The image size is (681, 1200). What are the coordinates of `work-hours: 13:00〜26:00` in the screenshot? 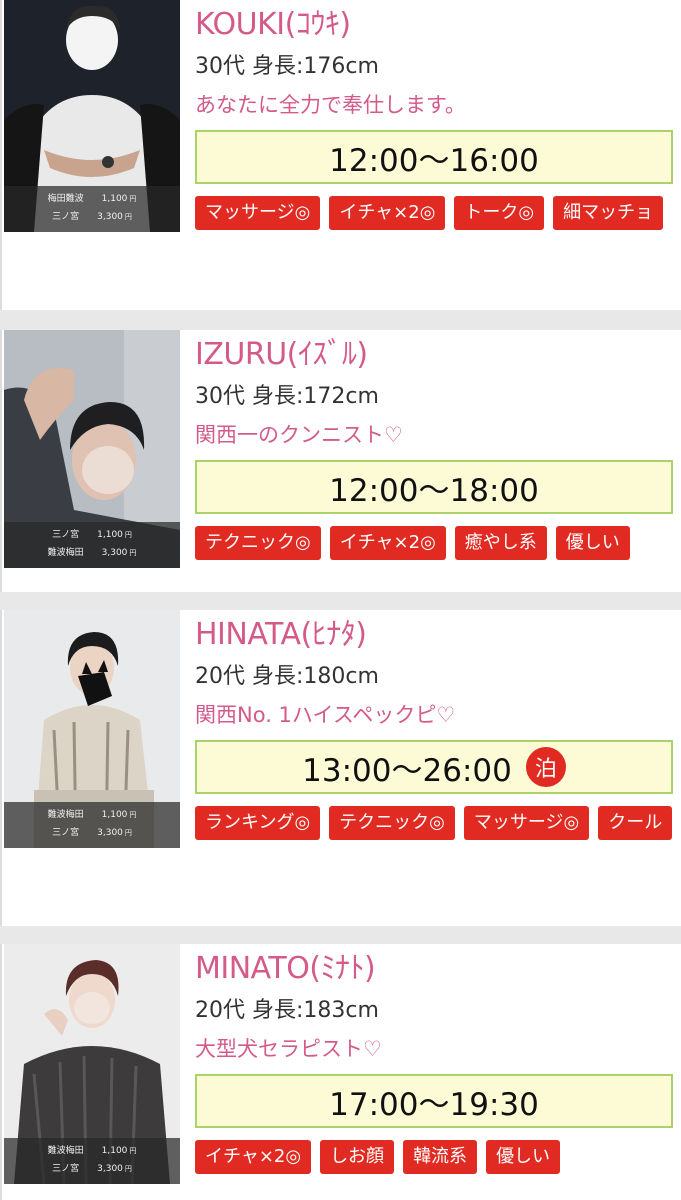 It's located at (407, 770).